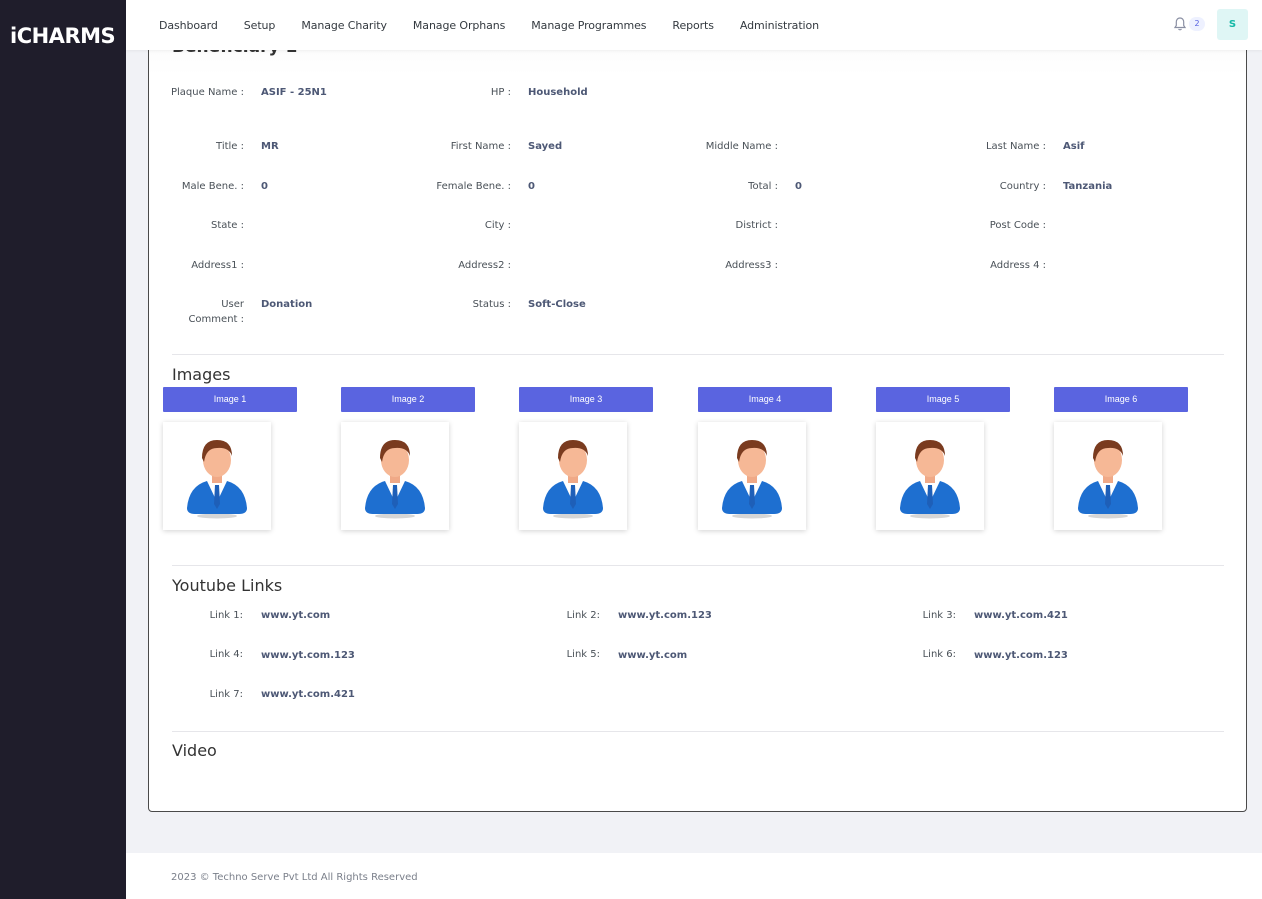 The height and width of the screenshot is (899, 1262). What do you see at coordinates (763, 186) in the screenshot?
I see `total-label: Total :` at bounding box center [763, 186].